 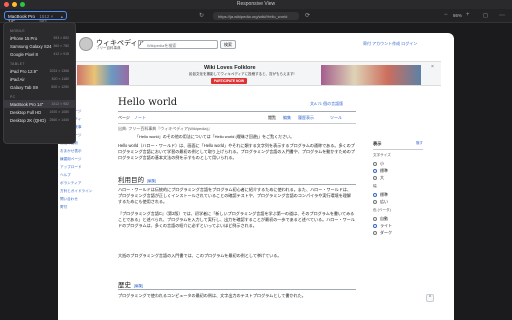 What do you see at coordinates (398, 170) in the screenshot?
I see `text-size-option: 標準` at bounding box center [398, 170].